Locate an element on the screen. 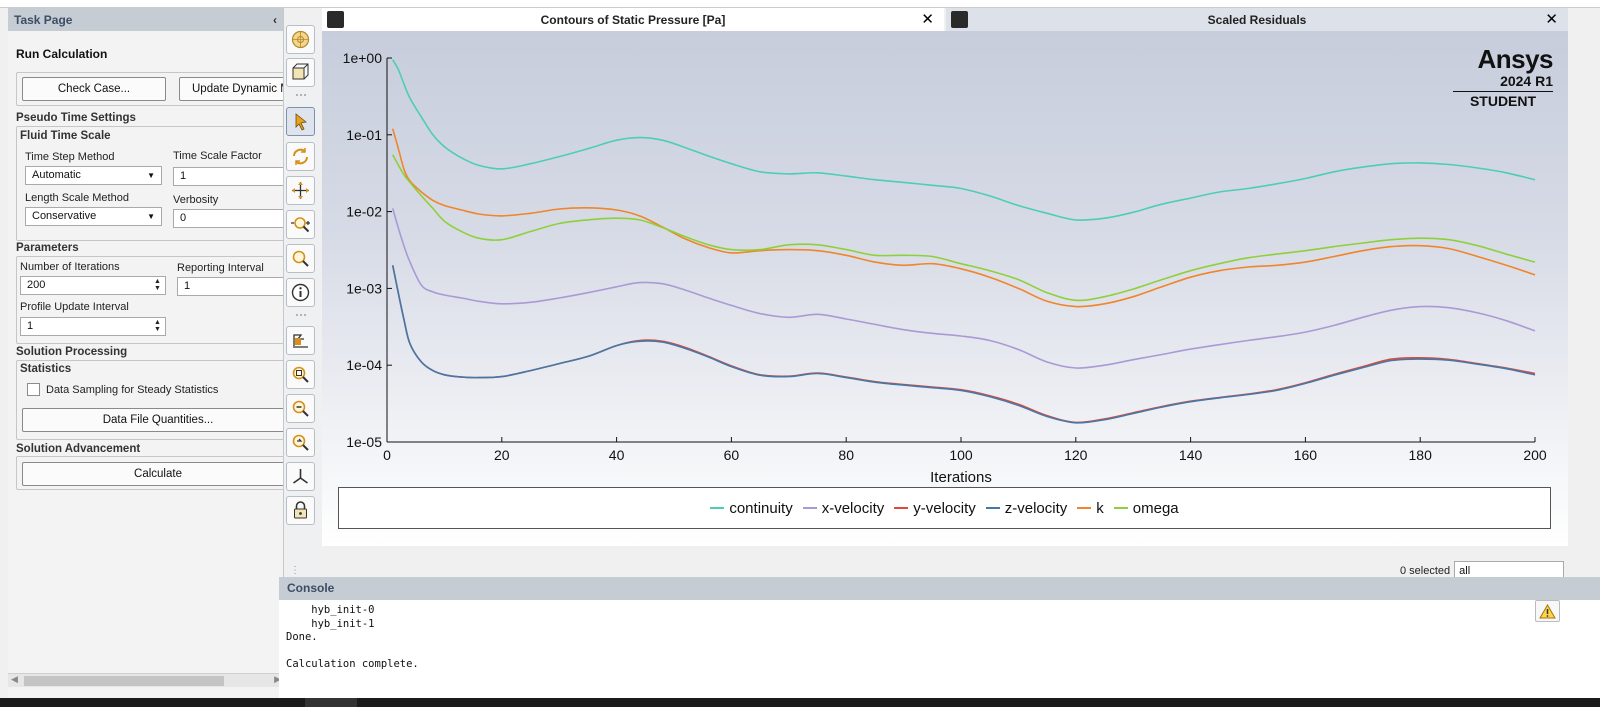 The width and height of the screenshot is (1600, 707). x-tick-label: 40 is located at coordinates (617, 455).